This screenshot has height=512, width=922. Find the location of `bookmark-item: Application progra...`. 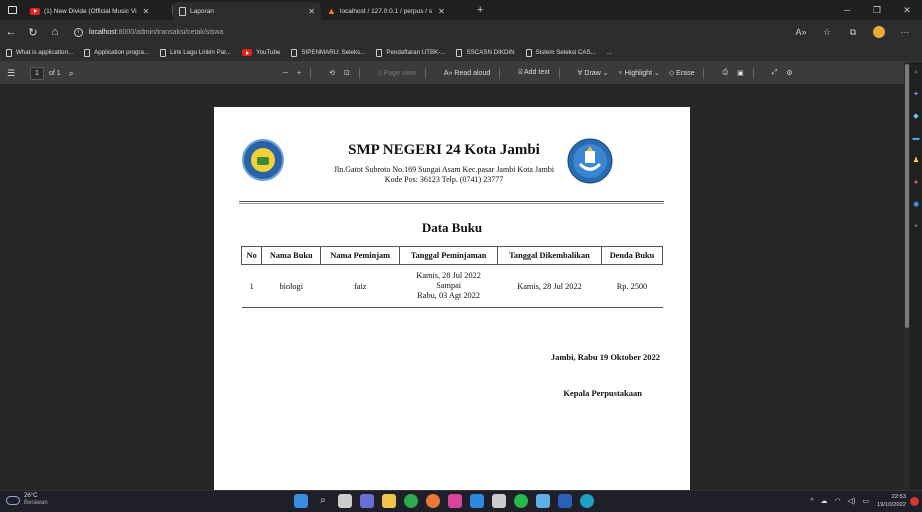

bookmark-item: Application progra... is located at coordinates (116, 52).